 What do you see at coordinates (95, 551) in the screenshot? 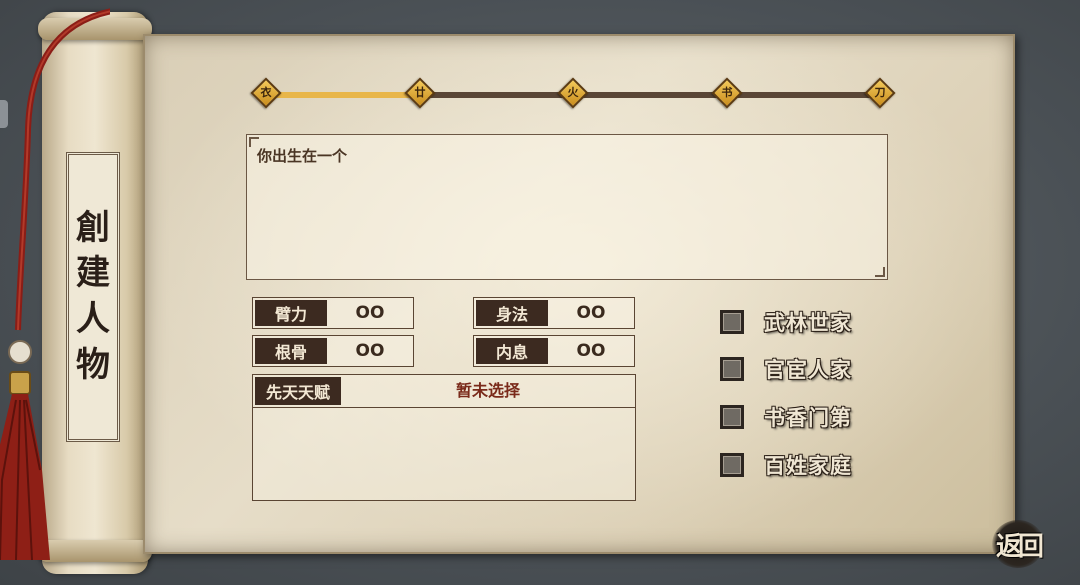
I see `scroll-roller-cap-bottom` at bounding box center [95, 551].